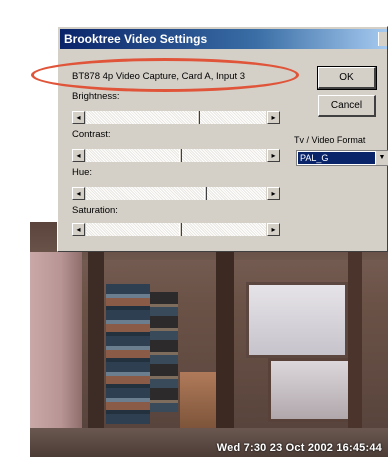 This screenshot has width=388, height=457. I want to click on brightness-slider: ◂ ▸, so click(176, 118).